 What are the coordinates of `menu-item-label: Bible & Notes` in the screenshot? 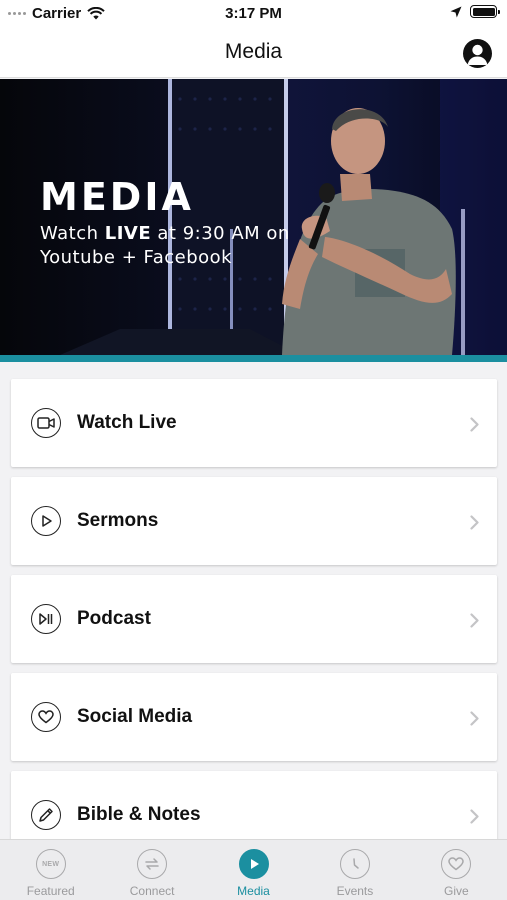 It's located at (139, 814).